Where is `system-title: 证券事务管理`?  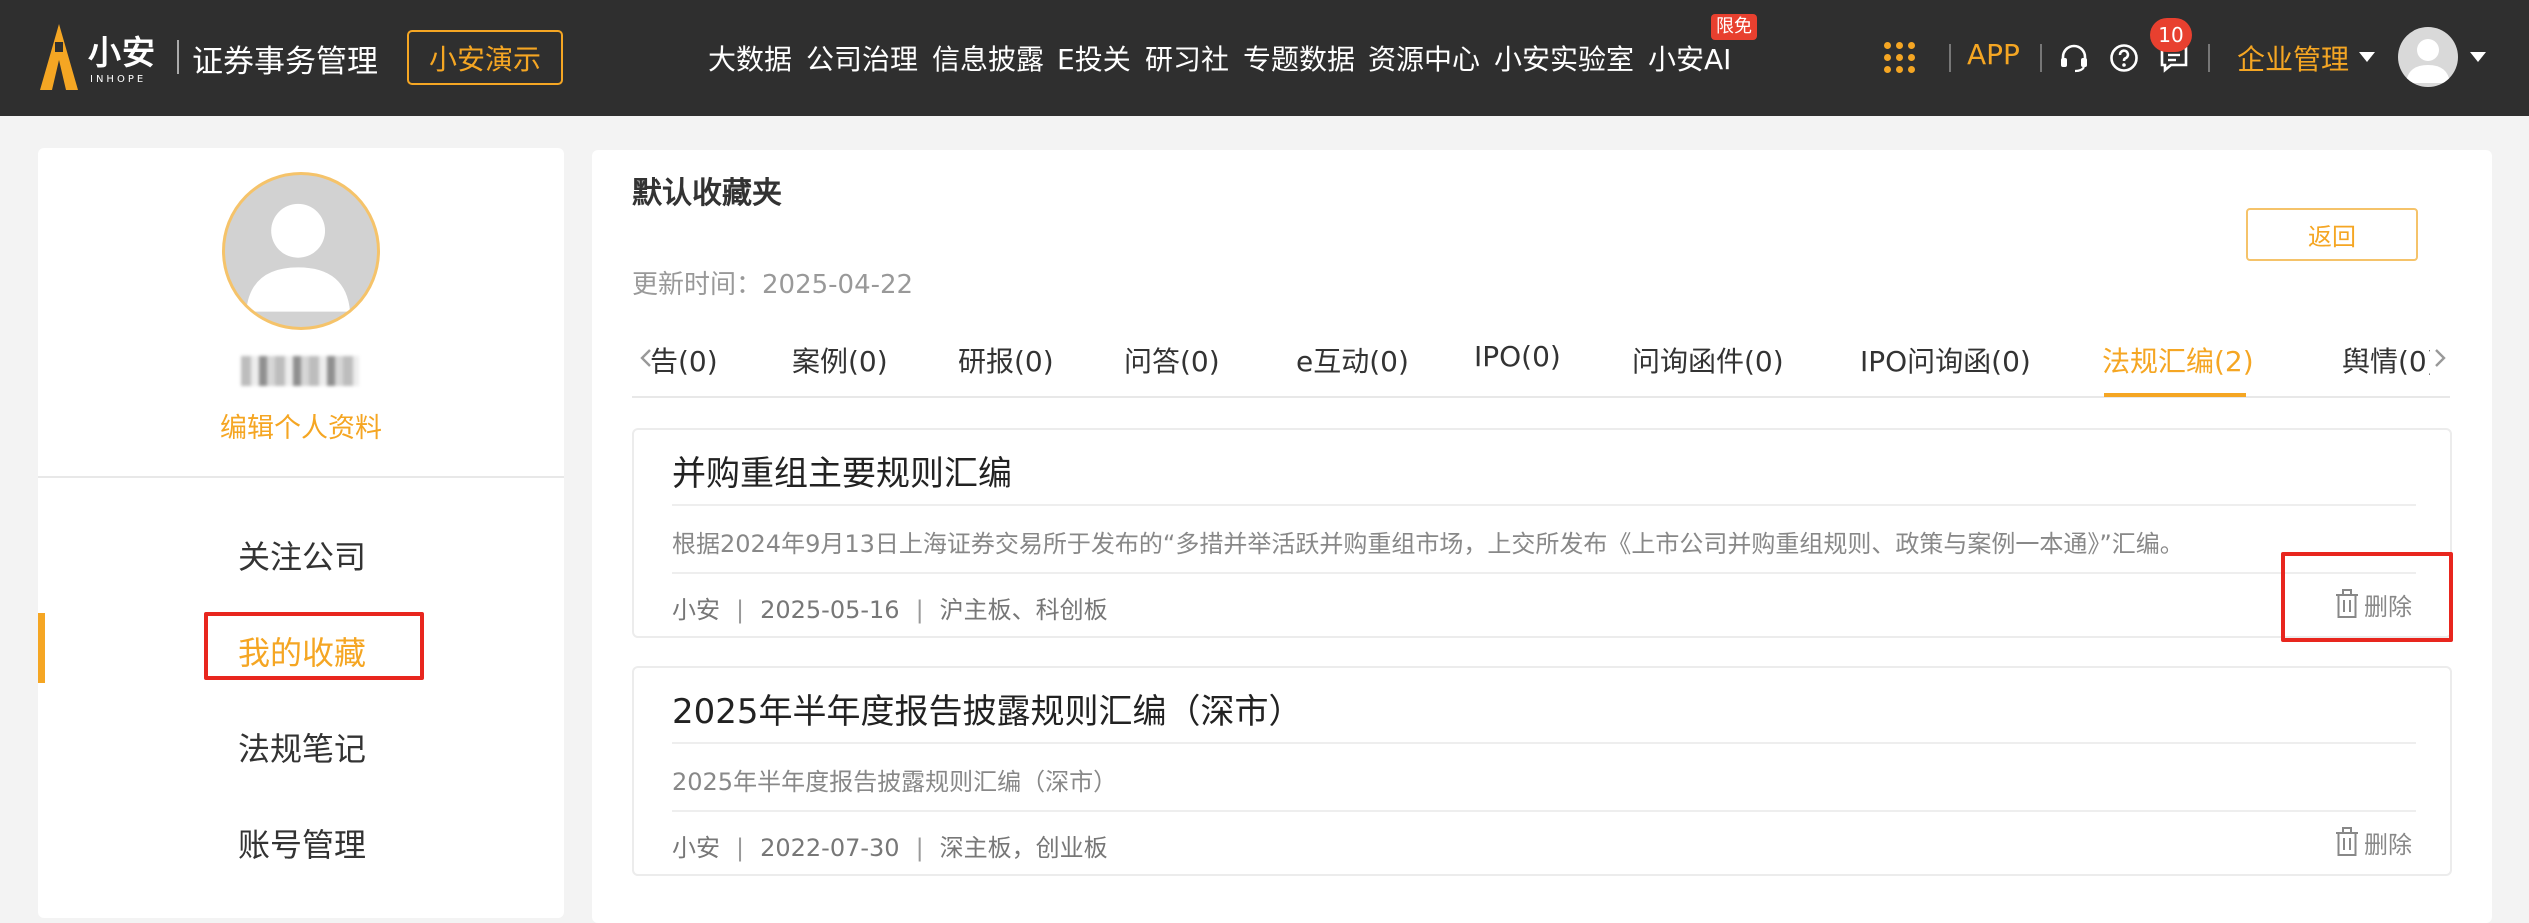
system-title: 证券事务管理 is located at coordinates (285, 62).